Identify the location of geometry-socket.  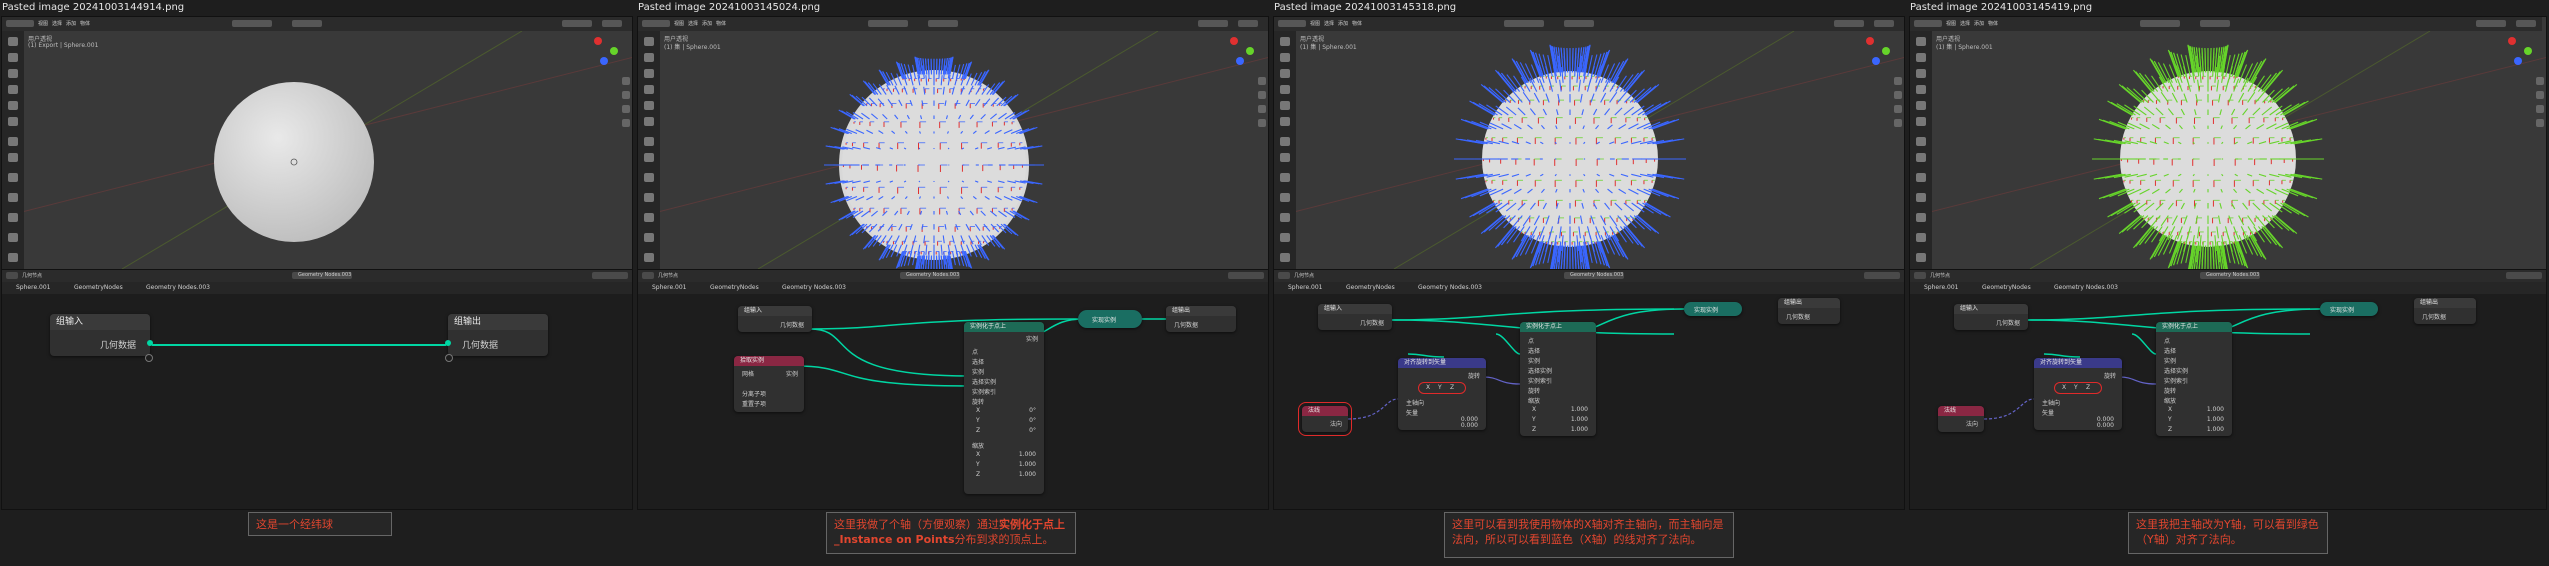
(150, 343).